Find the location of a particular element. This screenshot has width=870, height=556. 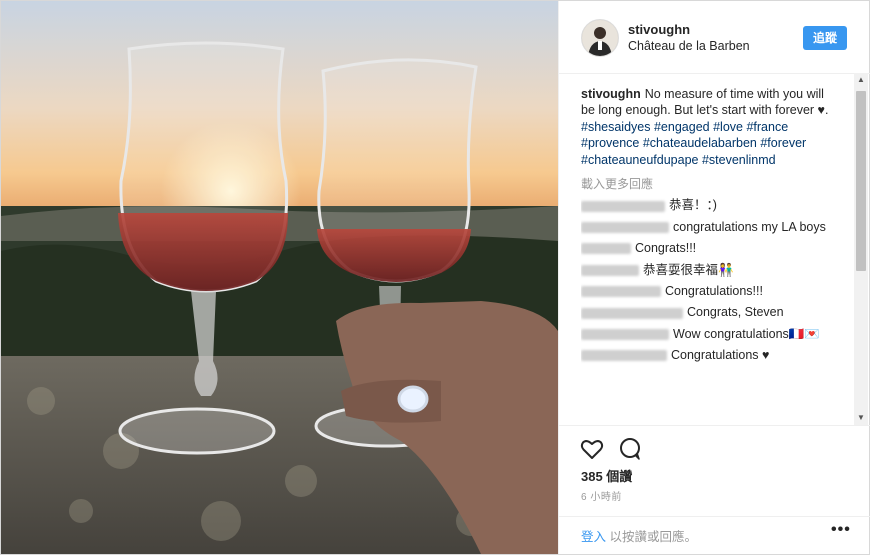

hashtag: #forever is located at coordinates (783, 143).